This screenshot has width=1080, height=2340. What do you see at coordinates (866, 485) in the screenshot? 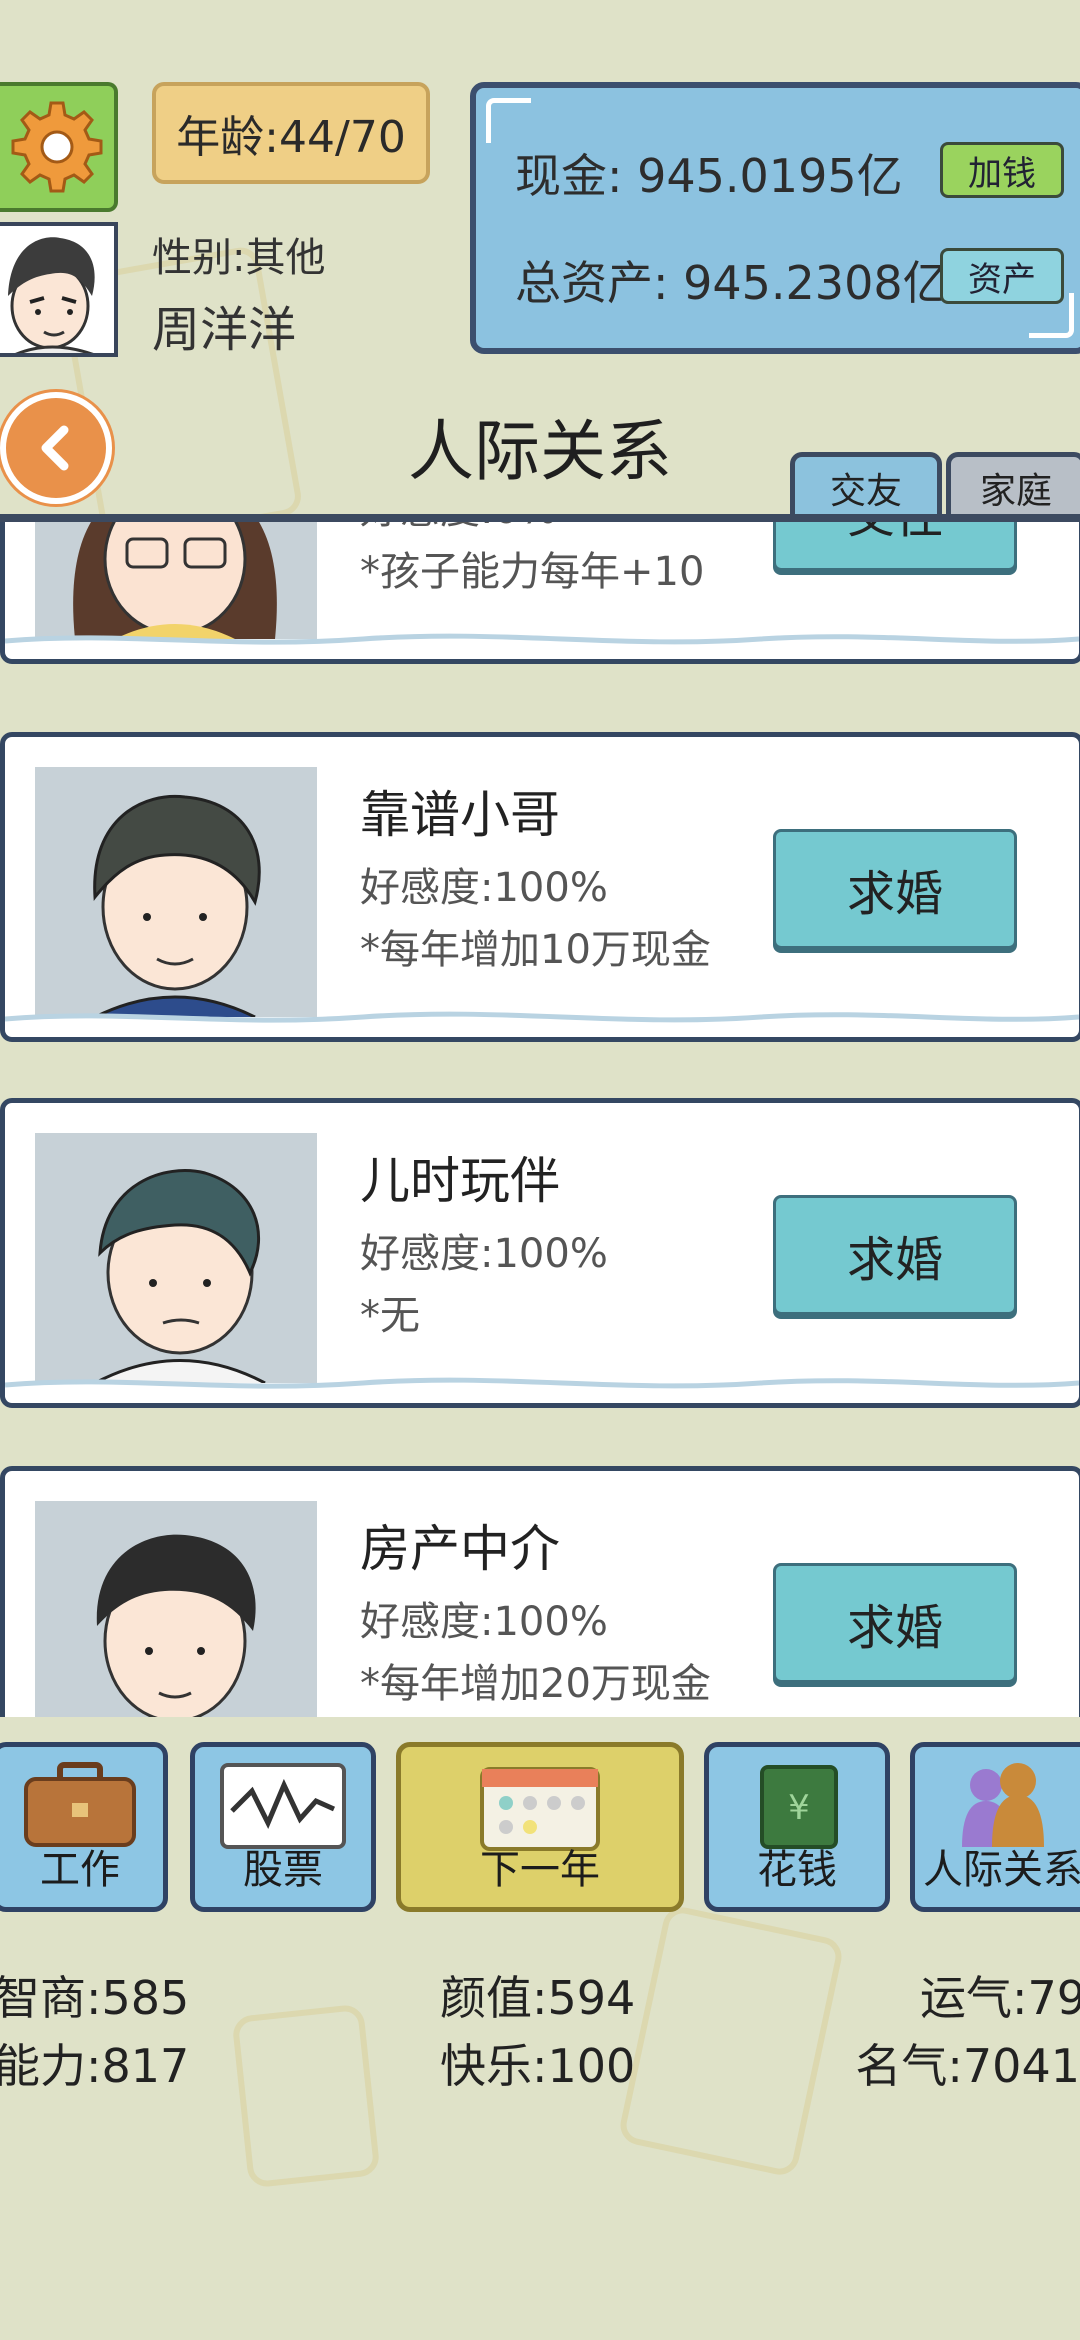
I see `tab-friends: 交友` at bounding box center [866, 485].